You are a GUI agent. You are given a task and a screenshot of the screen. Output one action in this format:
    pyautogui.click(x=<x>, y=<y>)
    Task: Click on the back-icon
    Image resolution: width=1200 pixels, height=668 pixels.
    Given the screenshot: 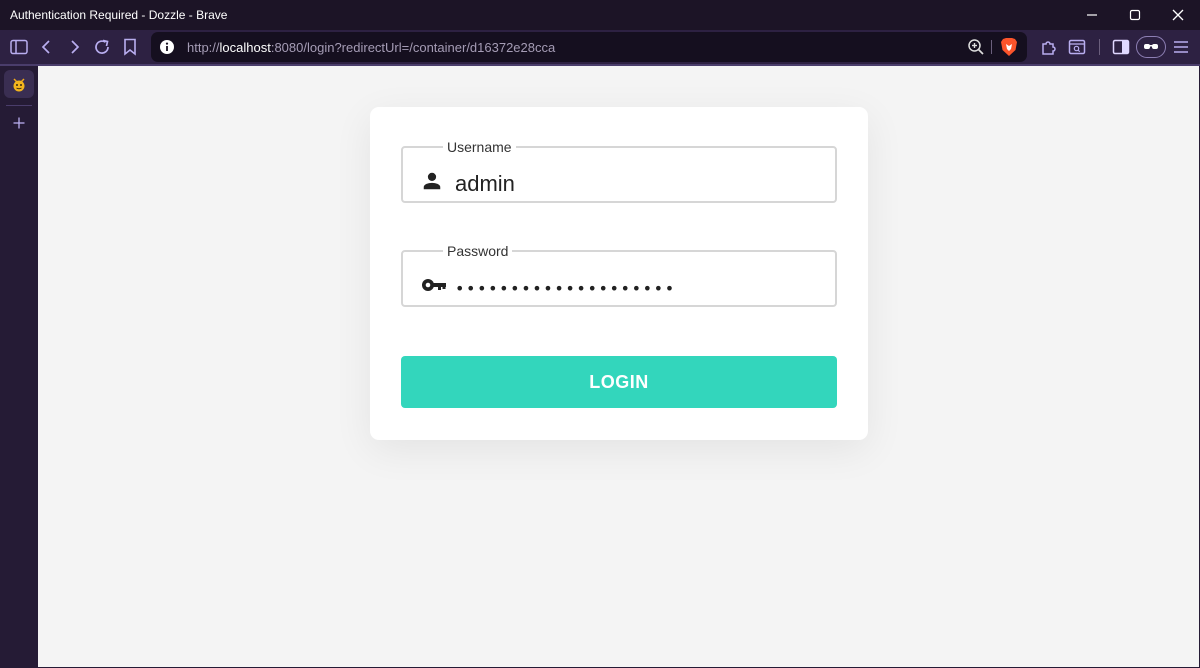 What is the action you would take?
    pyautogui.click(x=45, y=47)
    